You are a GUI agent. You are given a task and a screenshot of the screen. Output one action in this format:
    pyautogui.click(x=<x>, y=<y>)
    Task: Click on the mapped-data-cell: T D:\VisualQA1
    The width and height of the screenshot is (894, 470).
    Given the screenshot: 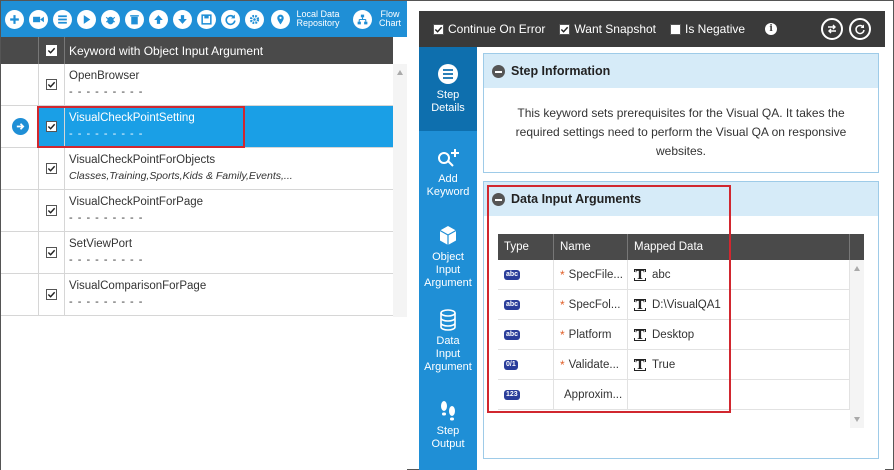 What is the action you would take?
    pyautogui.click(x=739, y=304)
    